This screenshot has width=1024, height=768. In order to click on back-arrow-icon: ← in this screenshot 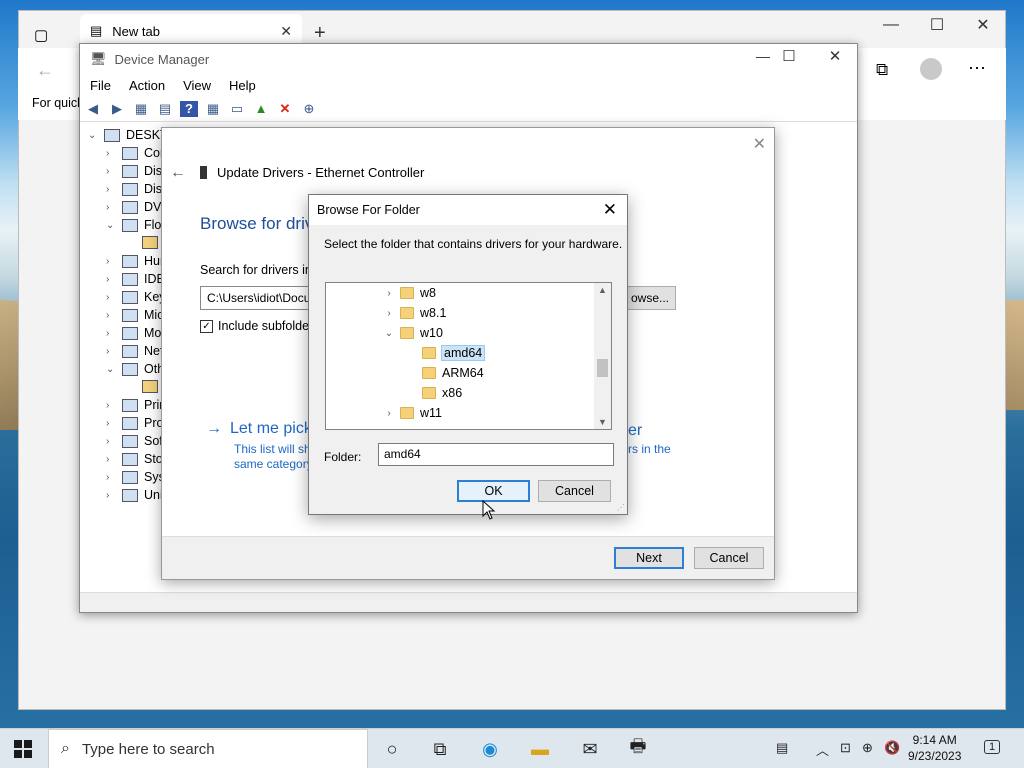, I will do `click(45, 70)`.